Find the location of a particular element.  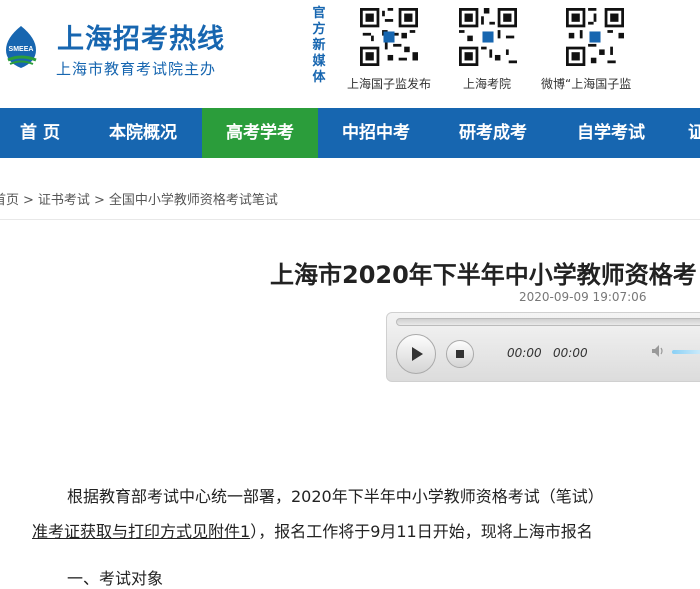

breadcrumb-home: 首页 is located at coordinates (9, 200).